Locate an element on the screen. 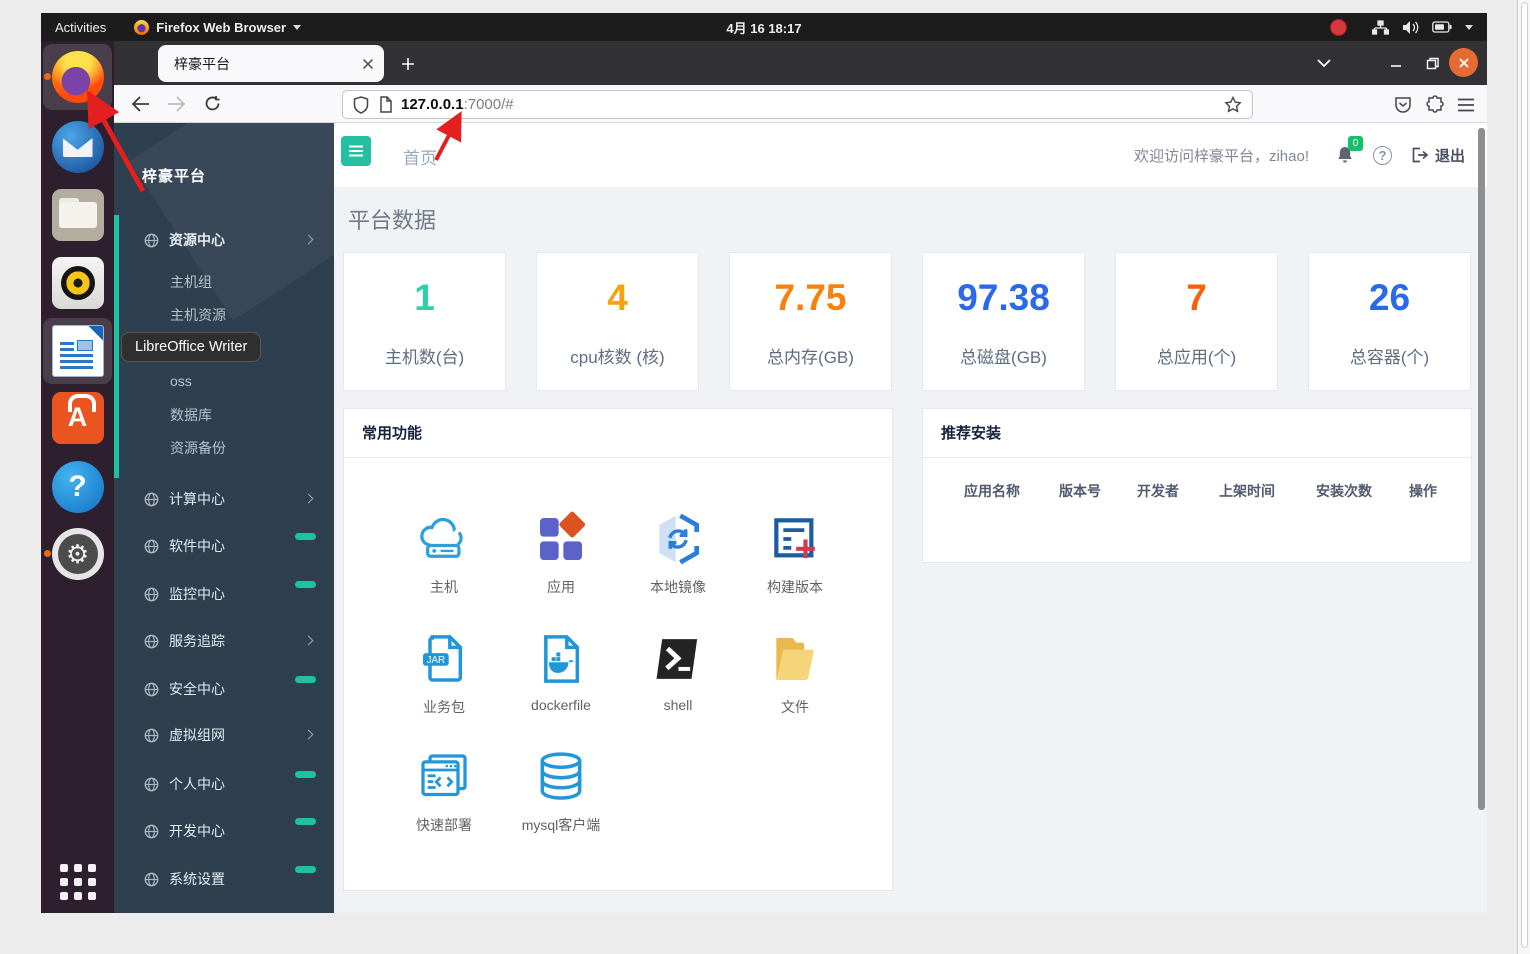 The image size is (1530, 954). feature-mysql-client: mysql客户端 is located at coordinates (561, 792).